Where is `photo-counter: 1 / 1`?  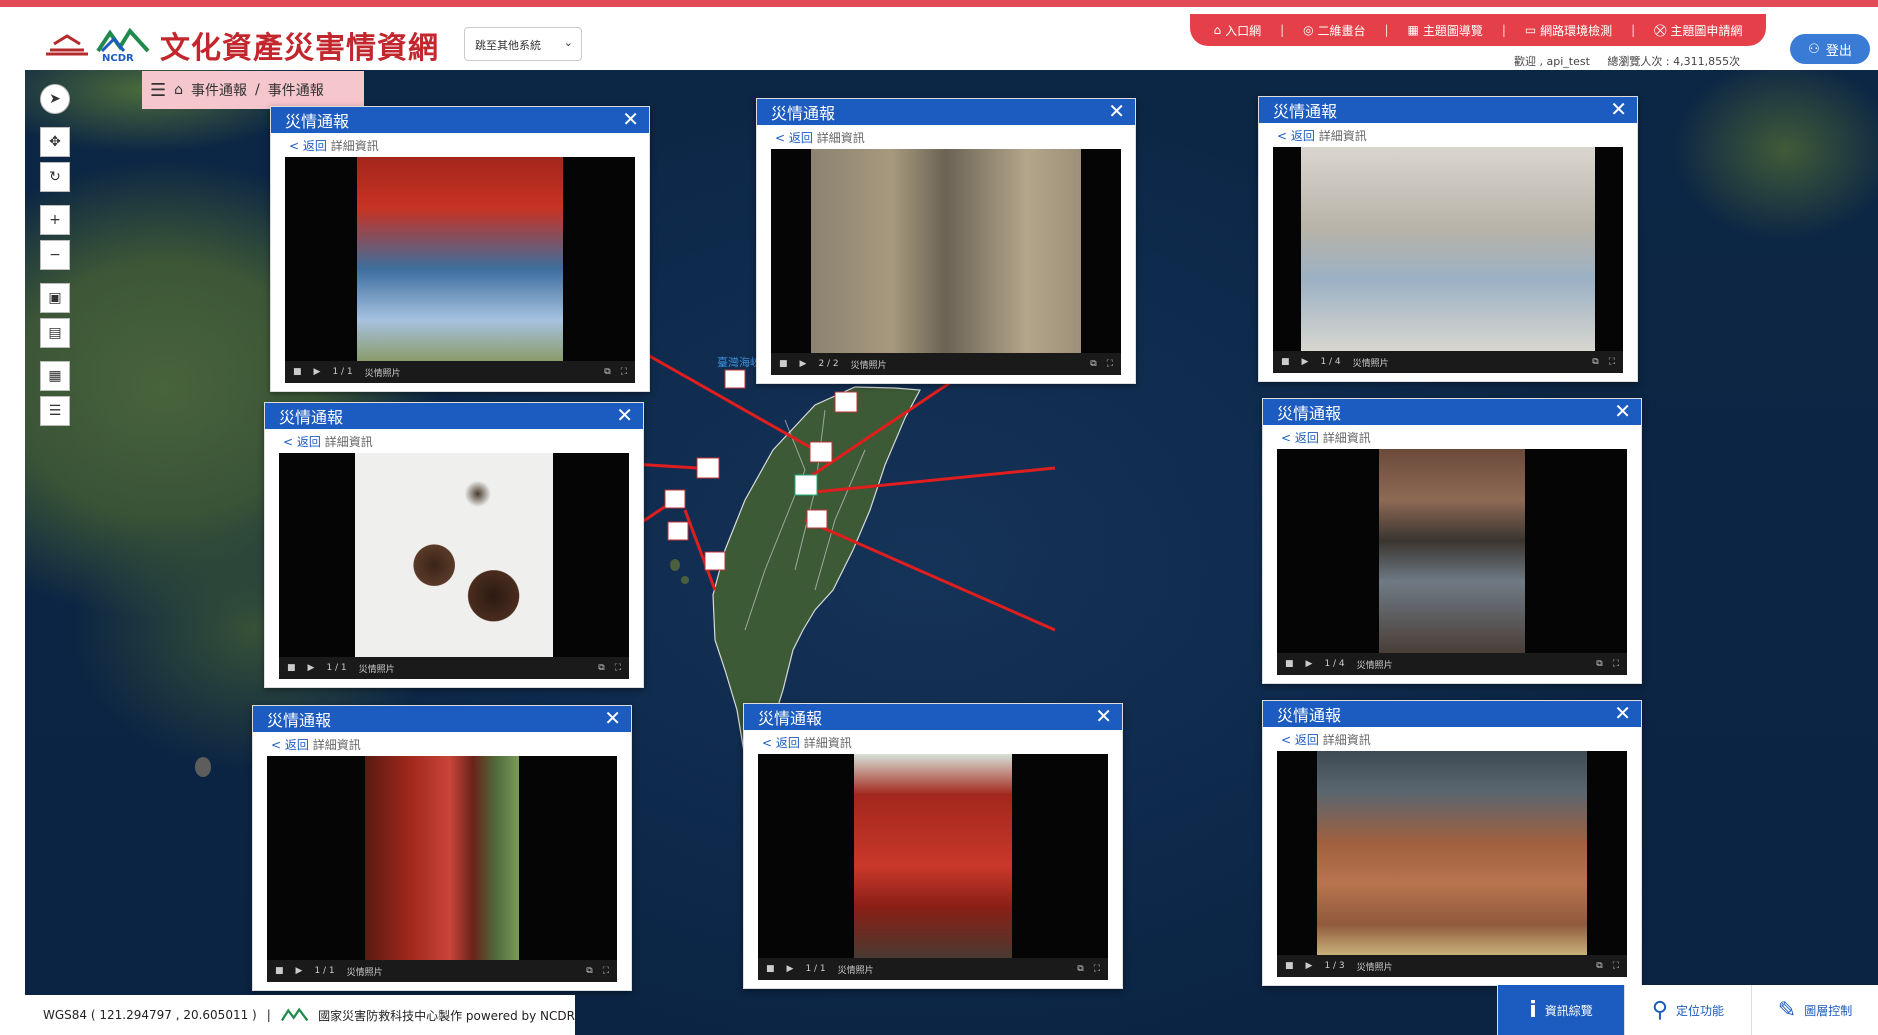 photo-counter: 1 / 1 is located at coordinates (324, 971).